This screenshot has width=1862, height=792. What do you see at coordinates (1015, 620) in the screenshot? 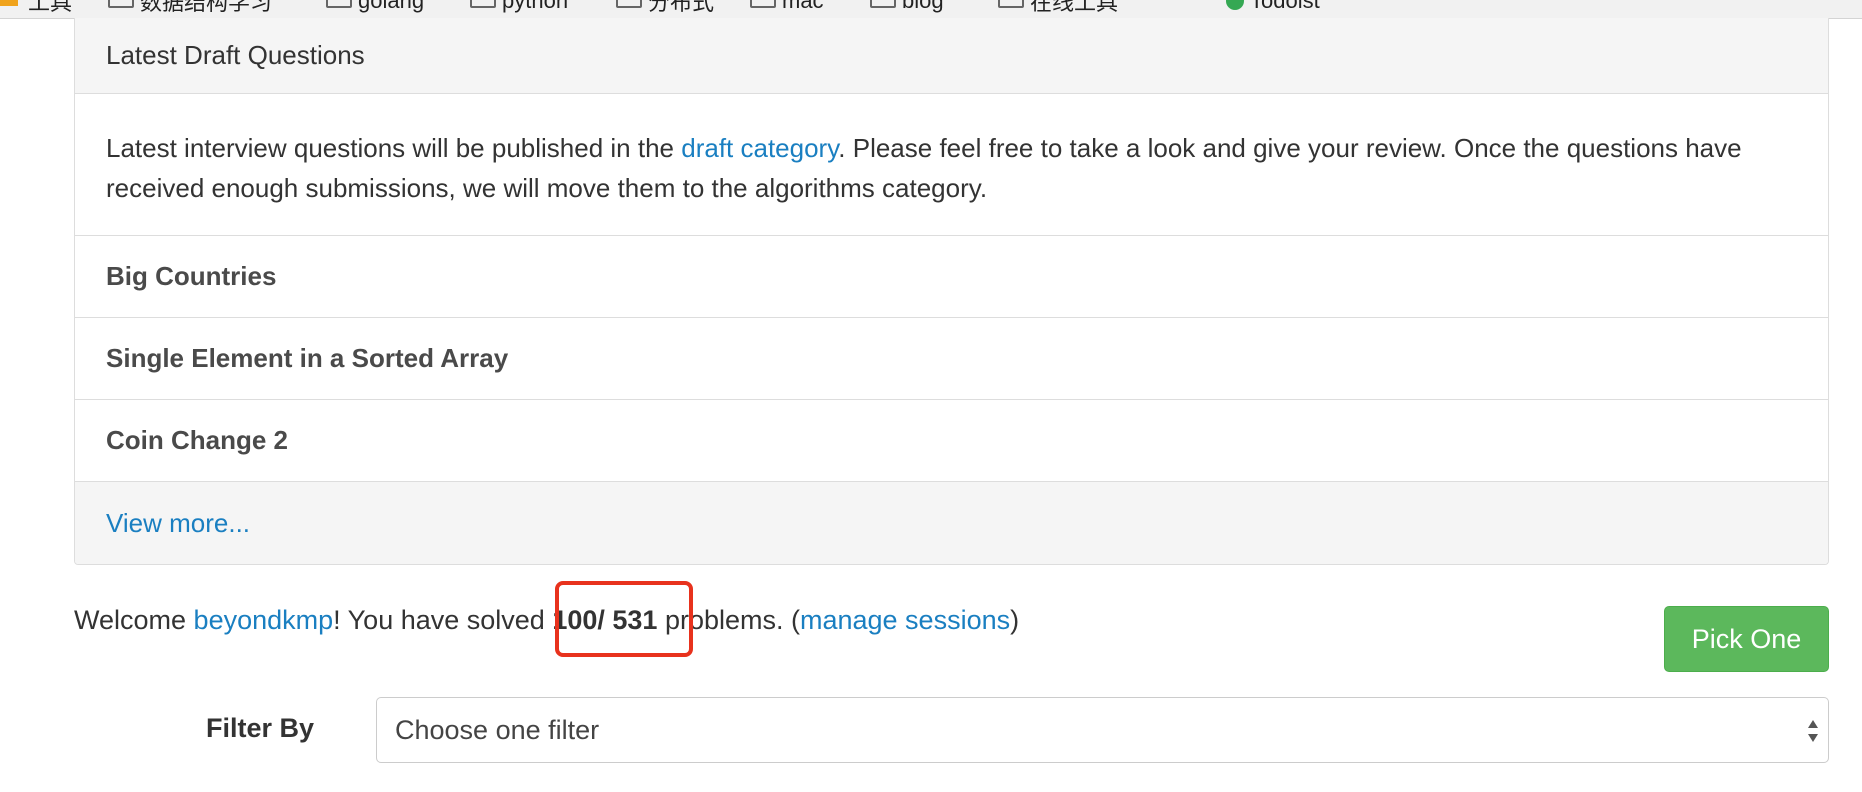
I see `close-paren: )` at bounding box center [1015, 620].